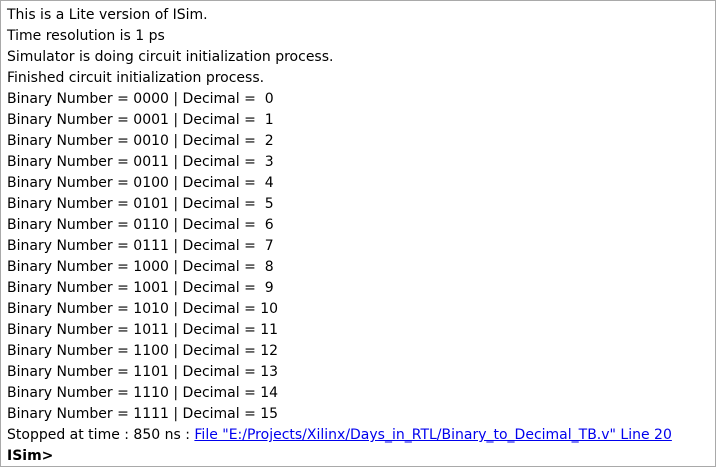 The height and width of the screenshot is (469, 718). What do you see at coordinates (140, 288) in the screenshot?
I see `output-line: Binary Number = 1001 | Decimal = 9` at bounding box center [140, 288].